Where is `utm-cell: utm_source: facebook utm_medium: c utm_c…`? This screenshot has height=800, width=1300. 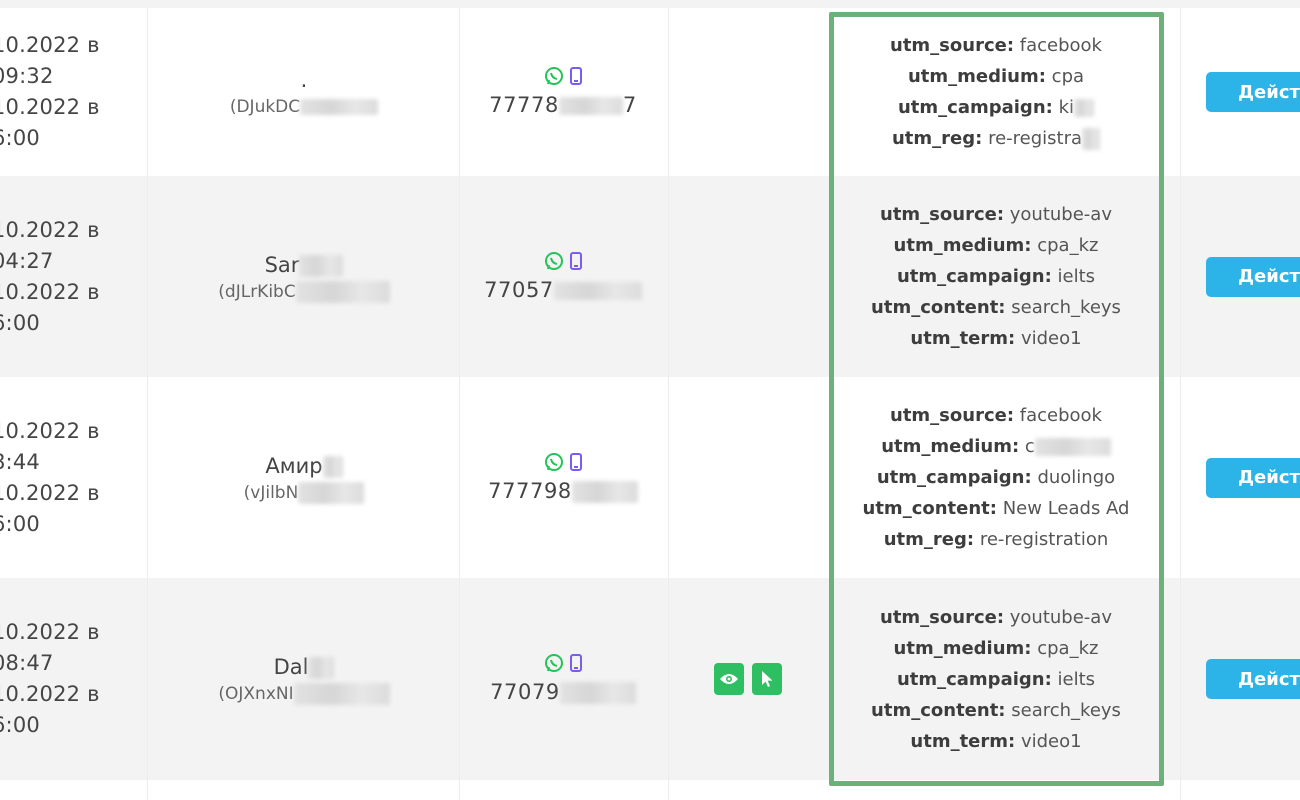
utm-cell: utm_source: facebook utm_medium: c utm_c… is located at coordinates (996, 477).